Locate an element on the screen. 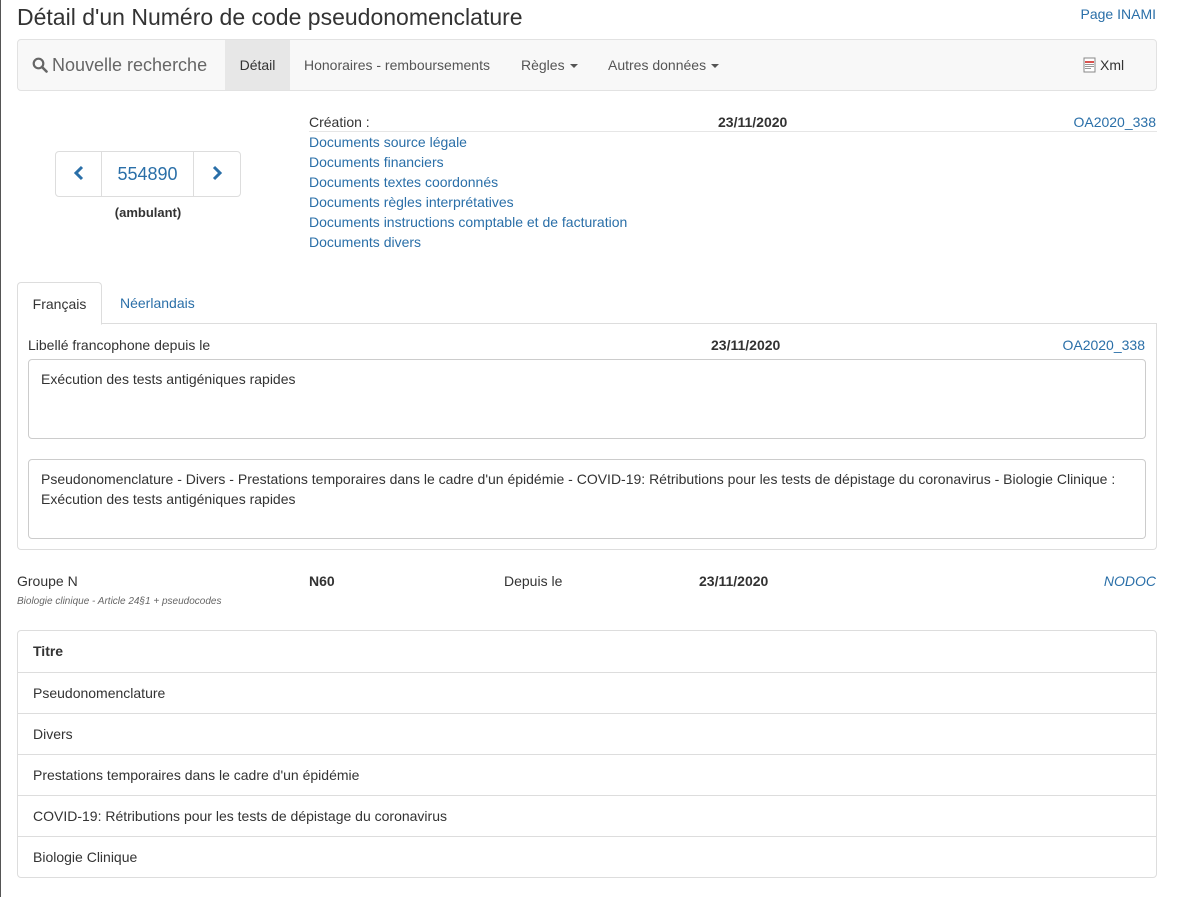 This screenshot has height=897, width=1191. doc-link-source-legale: Documents source légale is located at coordinates (388, 142).